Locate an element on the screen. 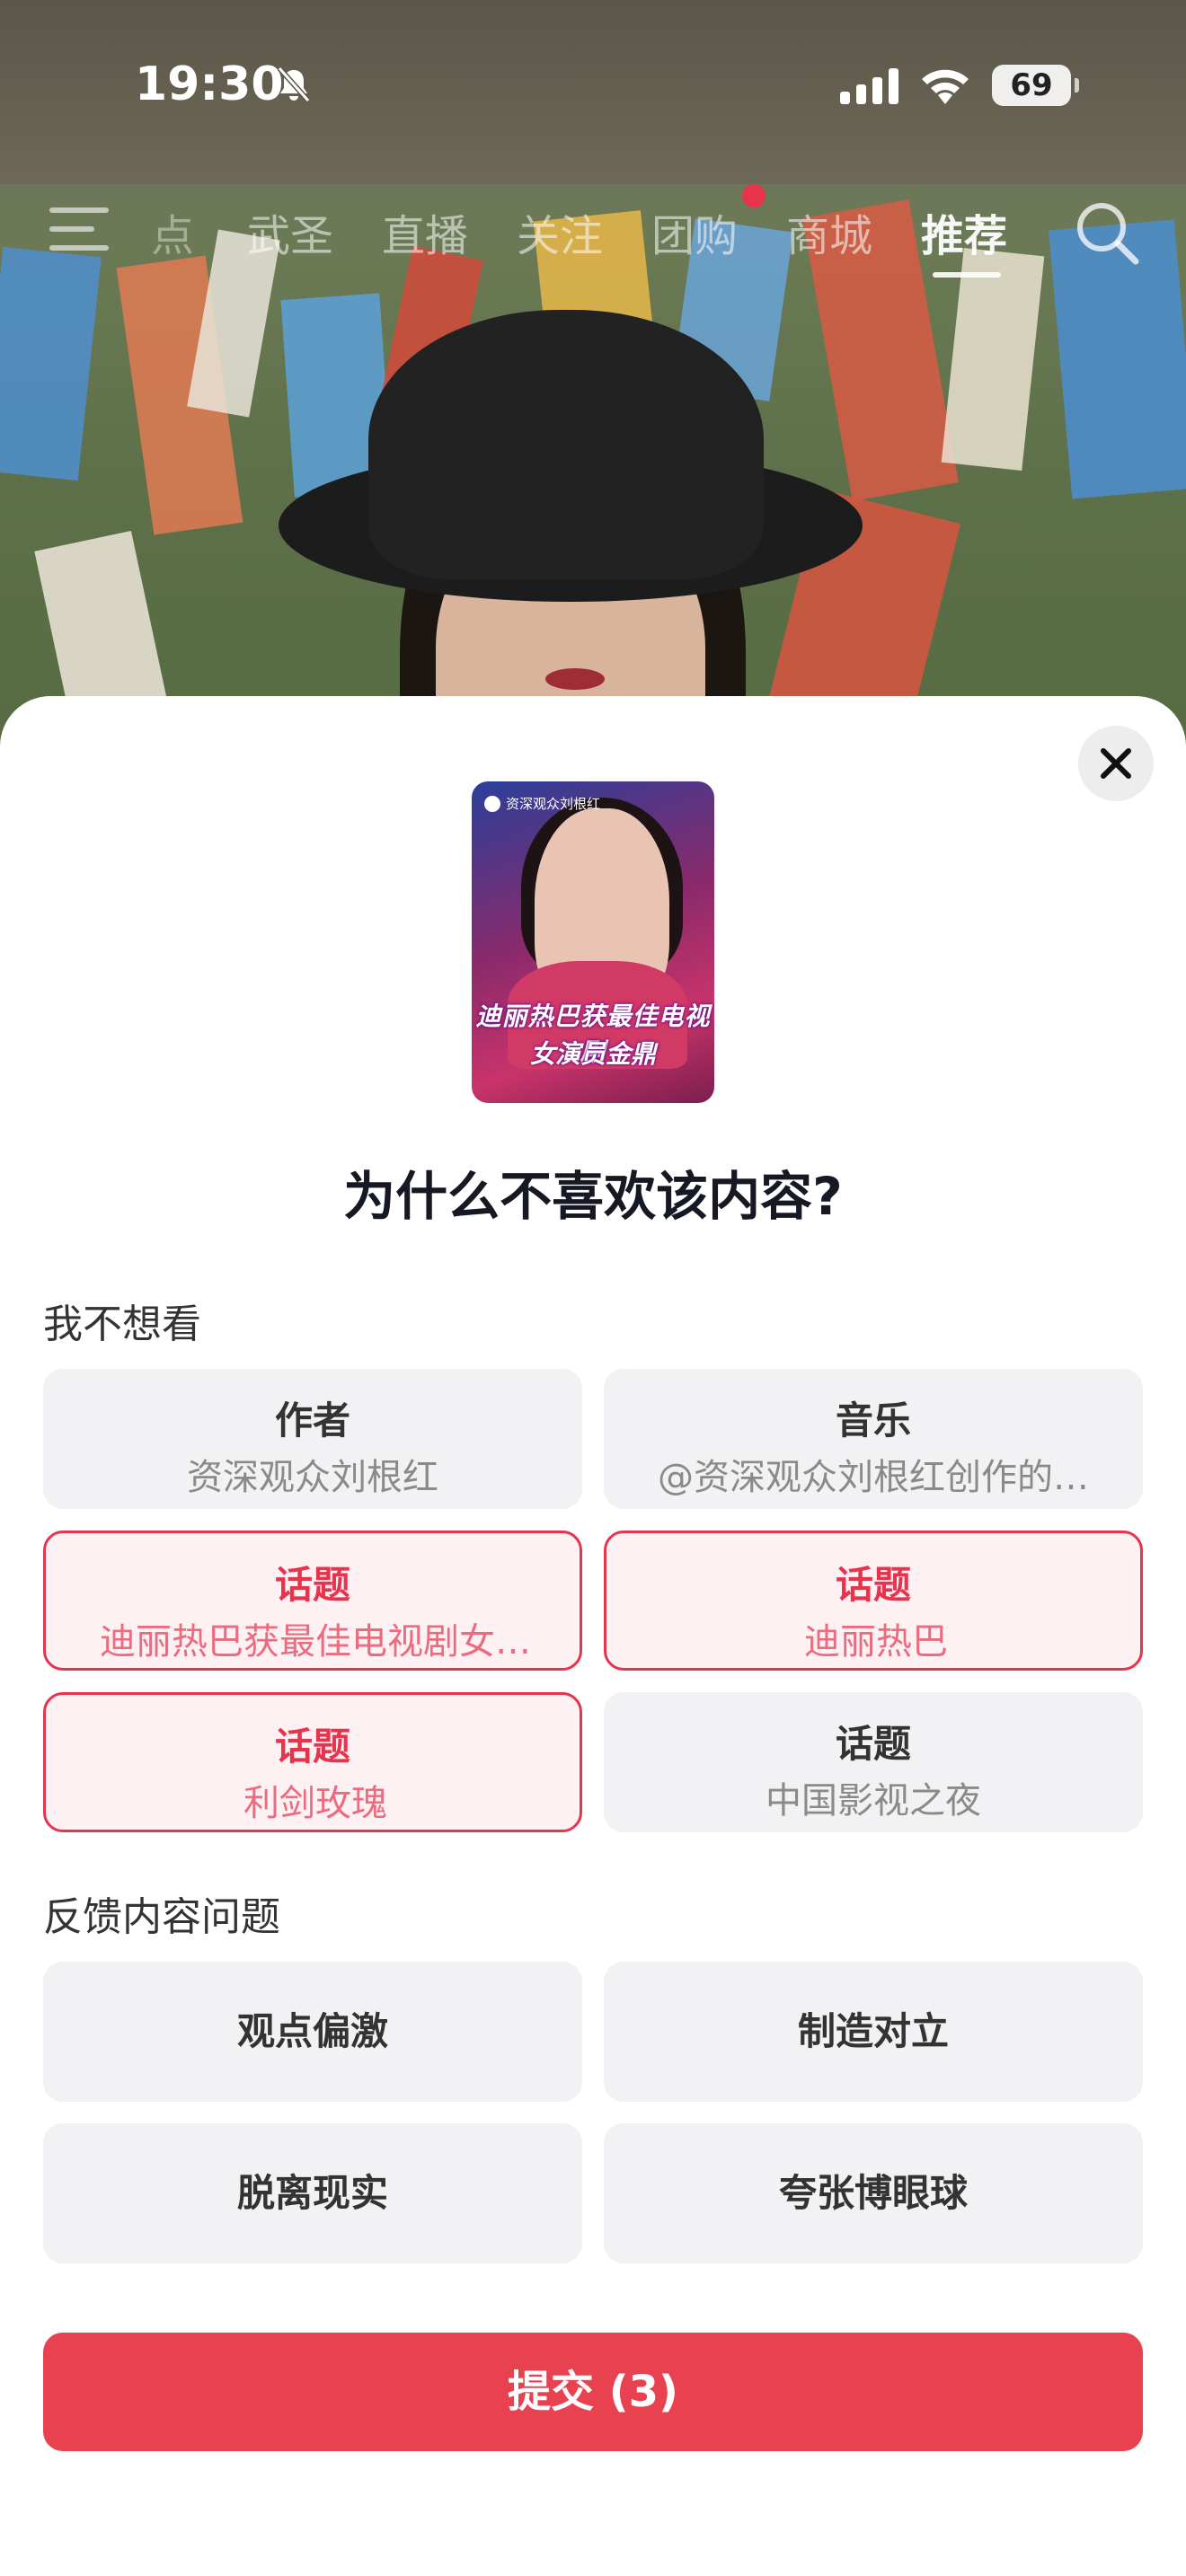  thumbnail-caption-line2: 女演员金鼎 is located at coordinates (592, 1054).